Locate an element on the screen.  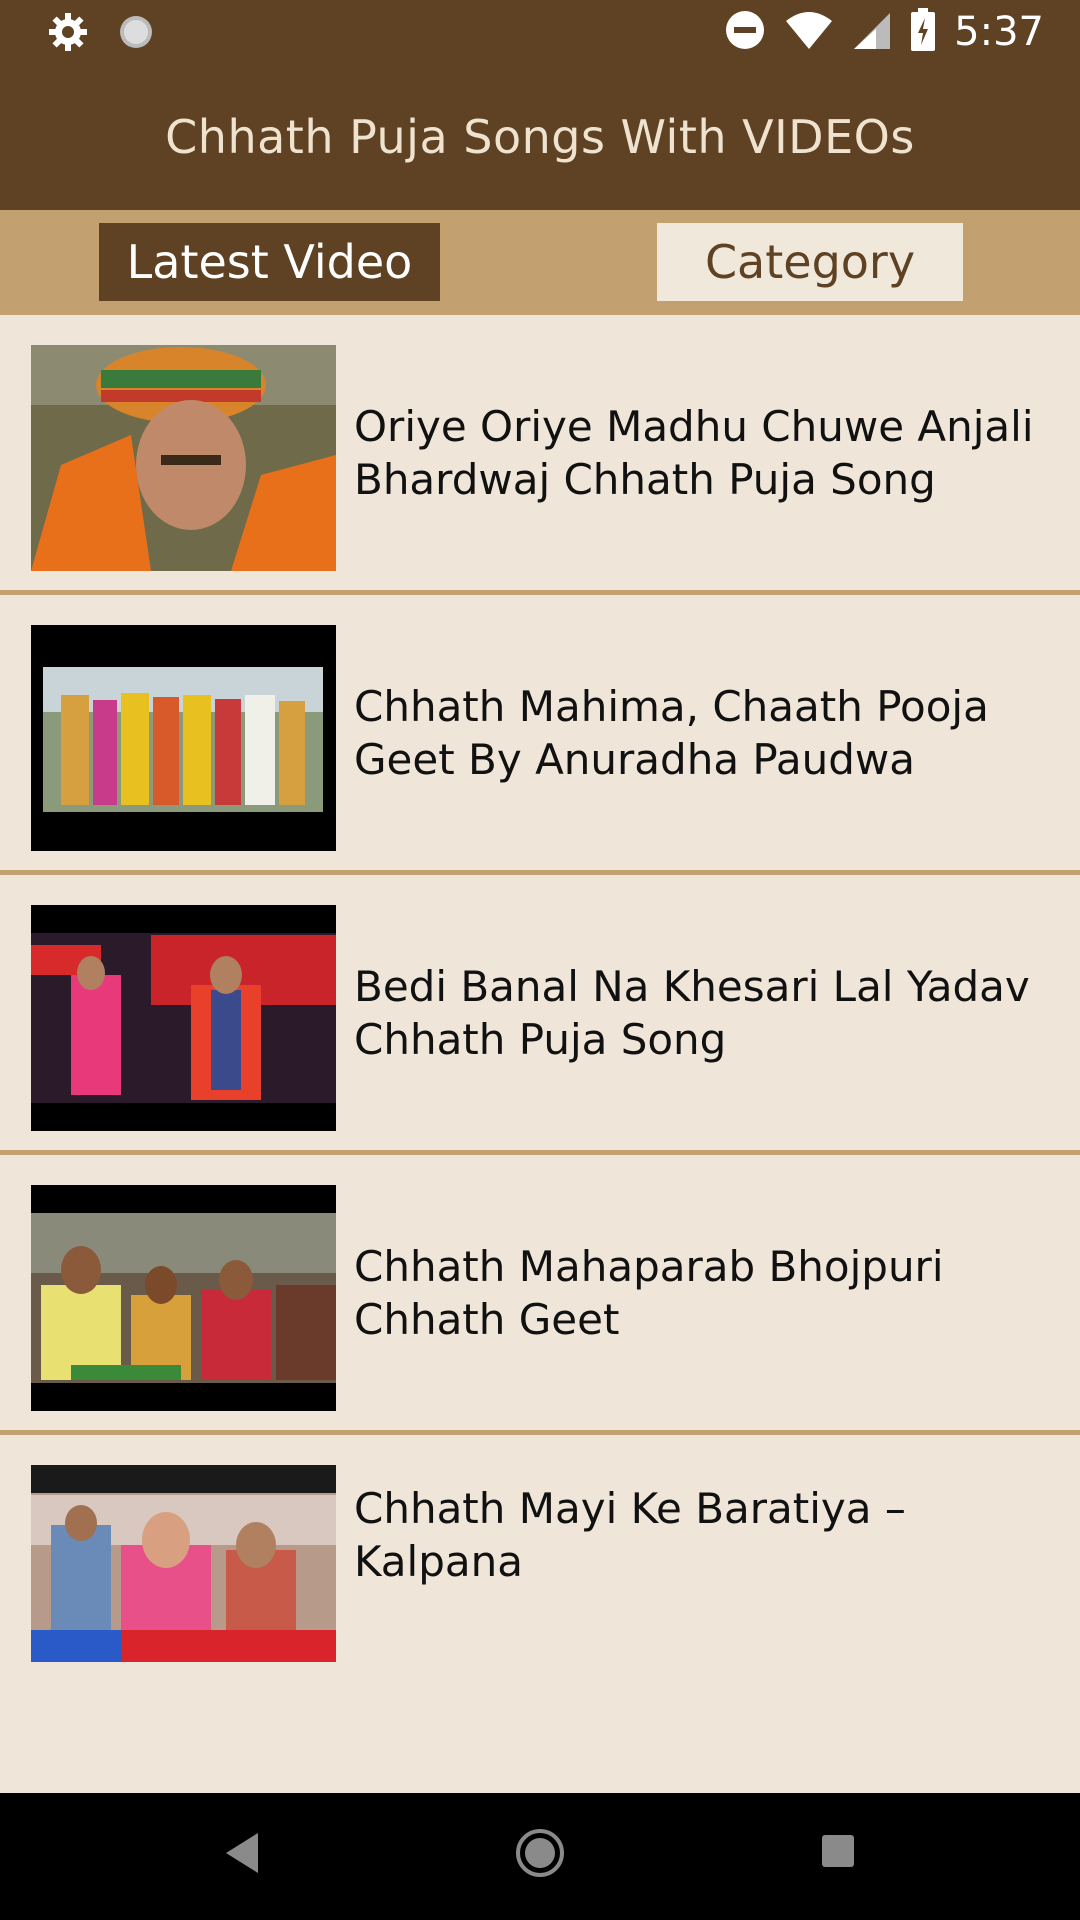
status-bar: 5:37 is located at coordinates (540, 32).